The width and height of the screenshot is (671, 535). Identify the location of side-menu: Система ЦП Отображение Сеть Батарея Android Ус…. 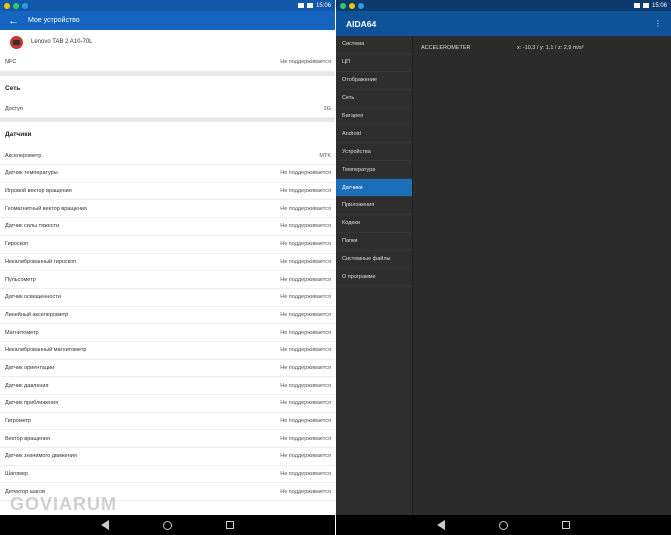
(374, 275).